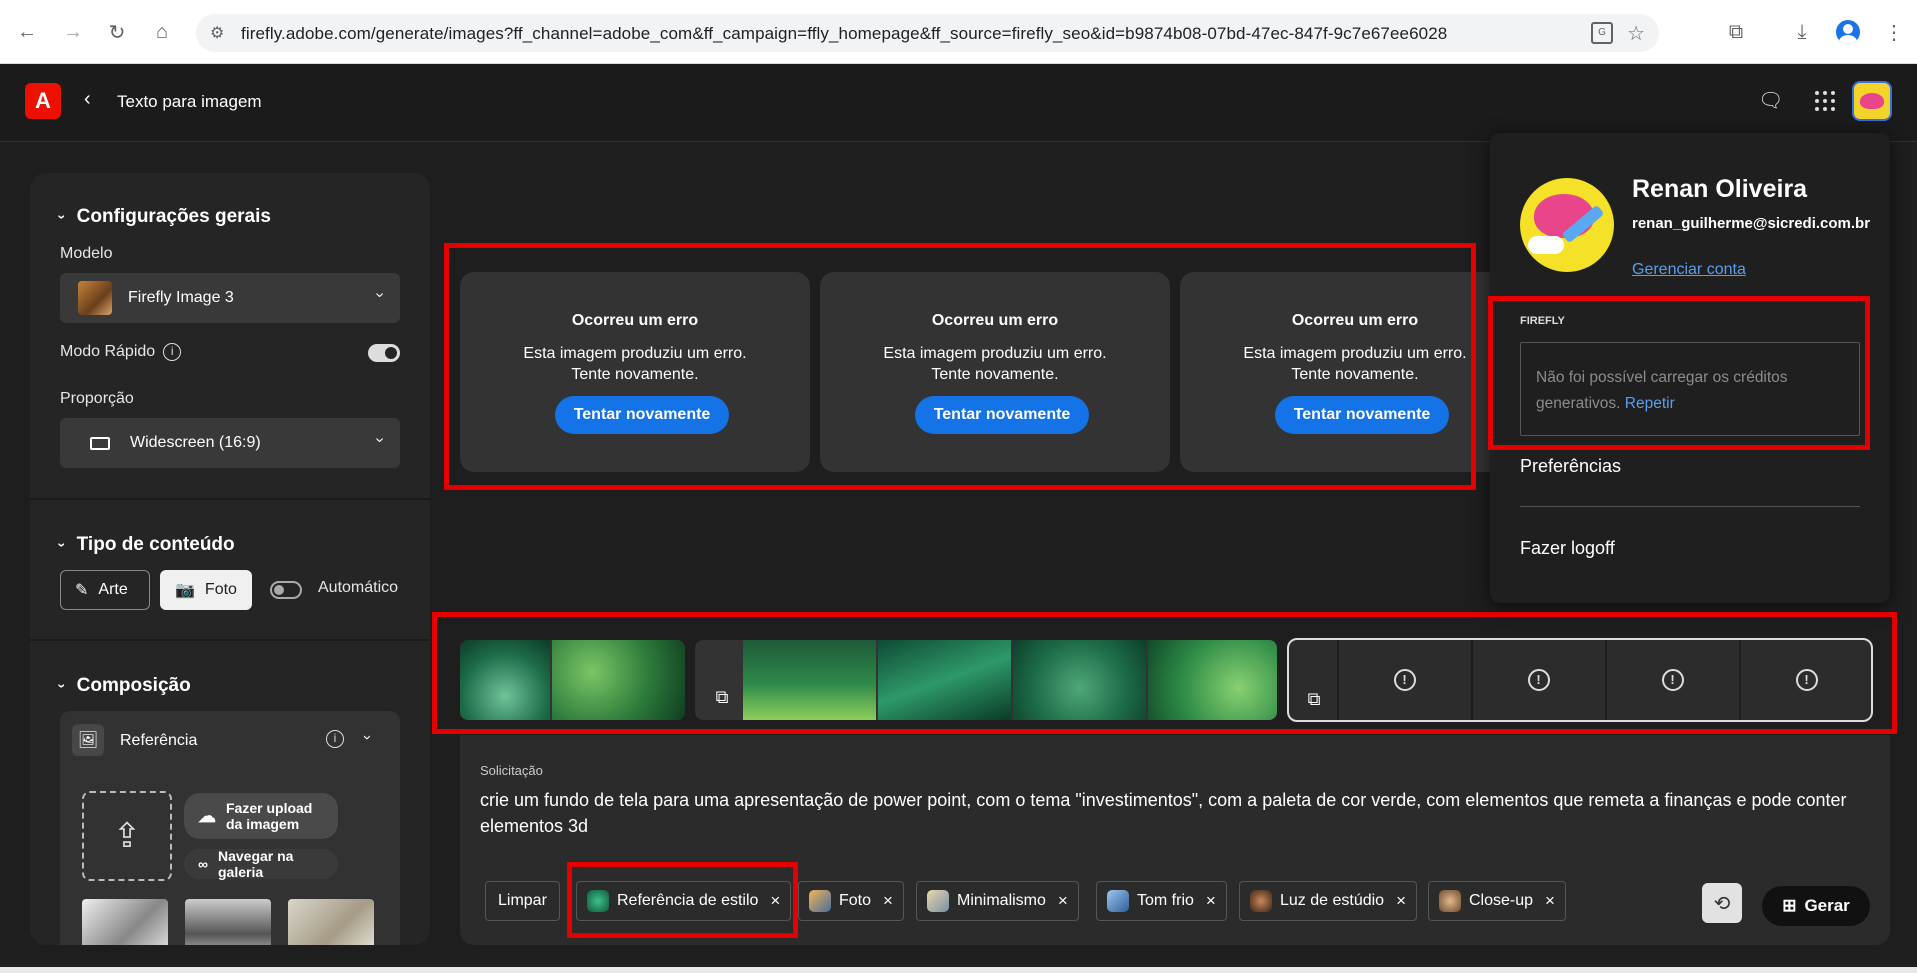 This screenshot has height=973, width=1917. Describe the element at coordinates (1602, 33) in the screenshot. I see `translate-icon: G` at that location.